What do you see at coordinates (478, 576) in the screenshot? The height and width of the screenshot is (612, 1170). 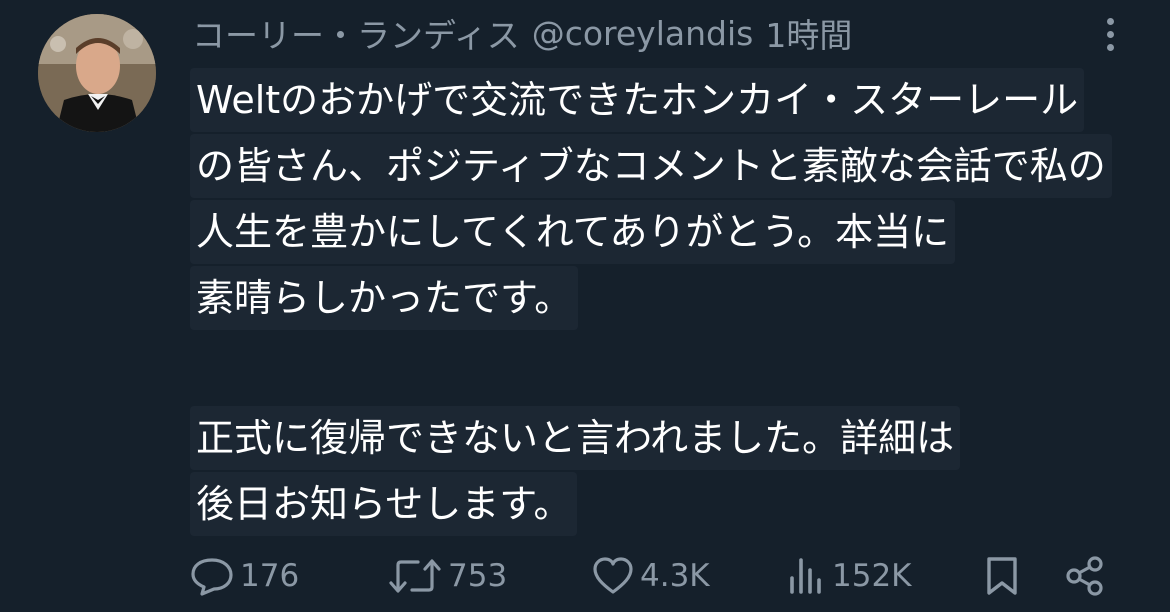 I see `retweet-count: 753` at bounding box center [478, 576].